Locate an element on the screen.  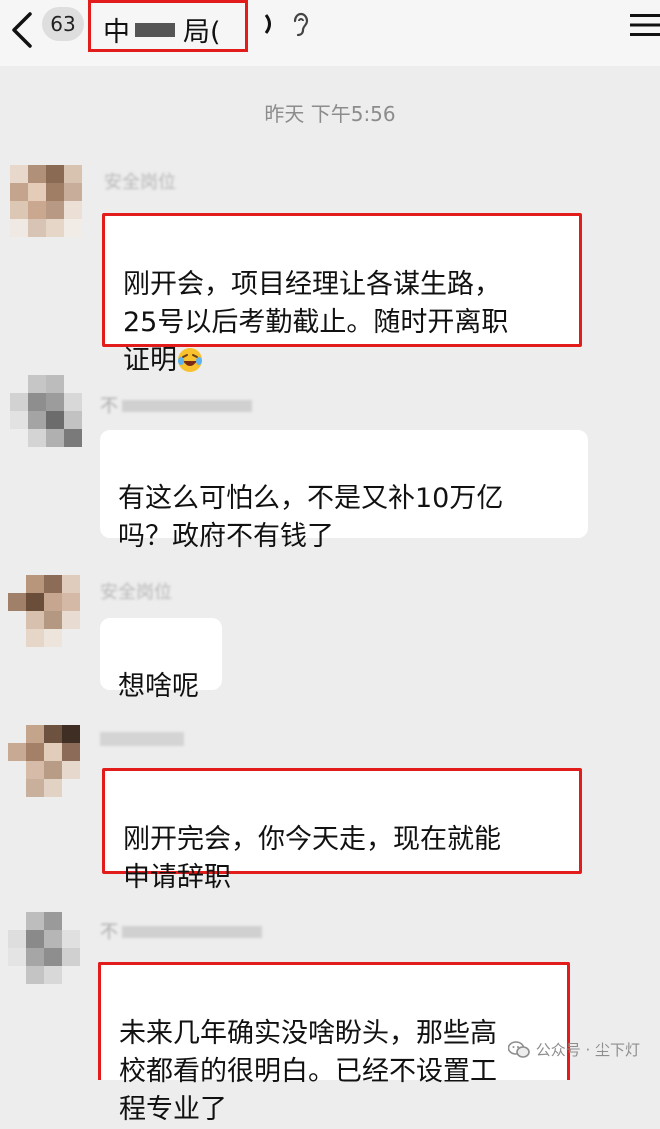
message-bubble: 刚开会，项目经理让各谋生路， 25号以后考勤截止。随时开离职 证明 is located at coordinates (342, 294).